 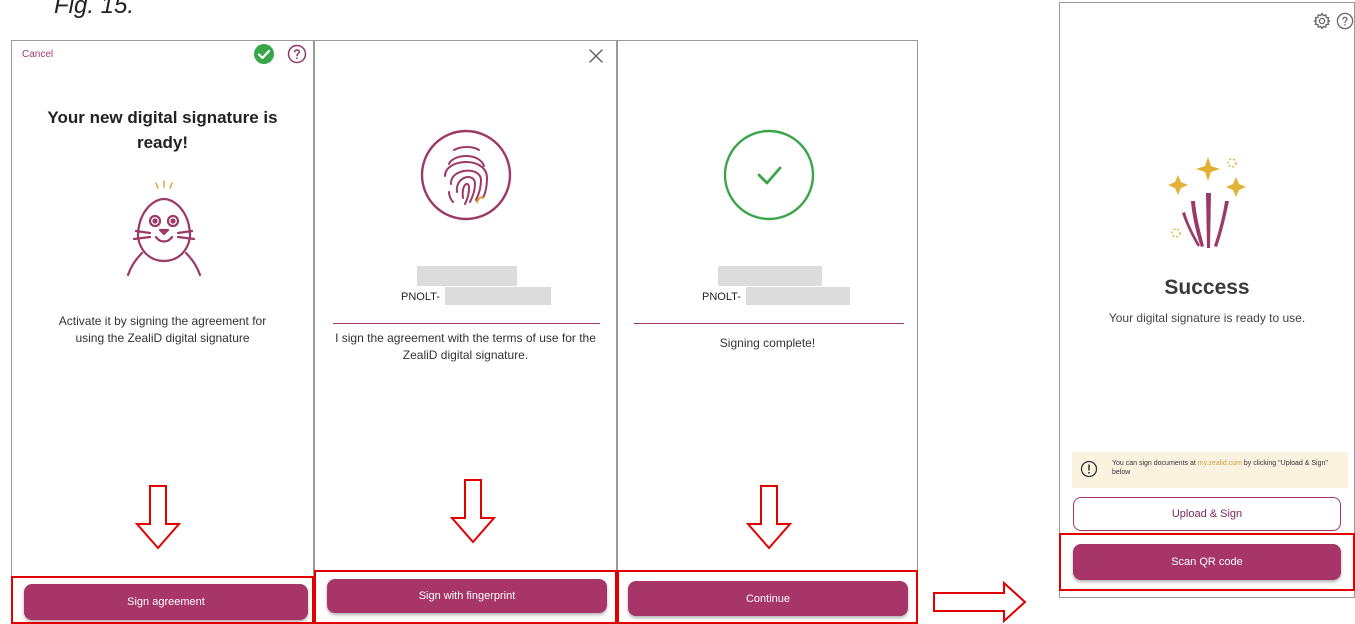 I want to click on celebration-icon, so click(x=1207, y=202).